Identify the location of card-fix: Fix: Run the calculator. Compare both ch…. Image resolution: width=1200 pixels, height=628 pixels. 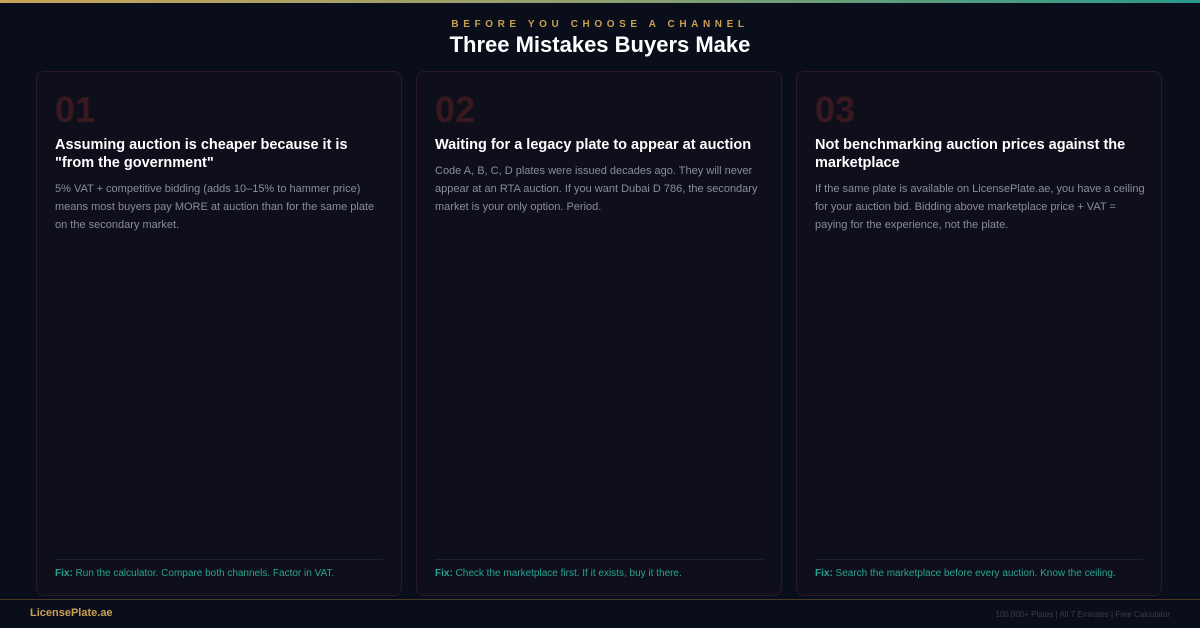
(221, 574).